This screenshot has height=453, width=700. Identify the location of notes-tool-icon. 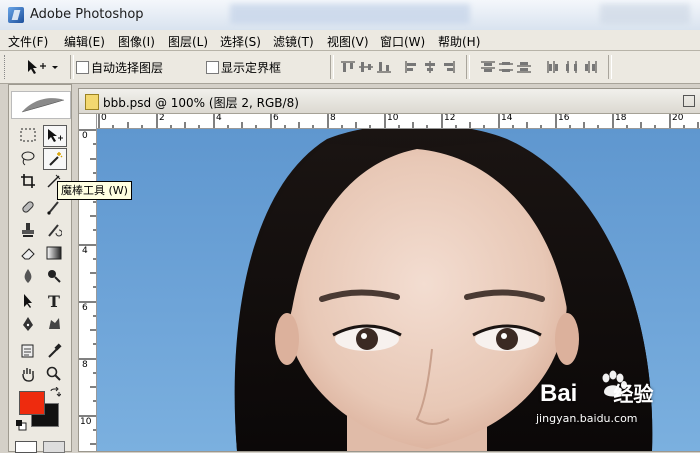
(28, 351).